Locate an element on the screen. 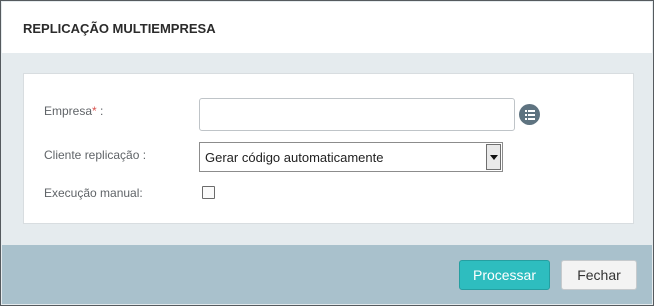 Image resolution: width=654 pixels, height=306 pixels. cliente-replicacao-select: Gerar código automaticamente is located at coordinates (351, 157).